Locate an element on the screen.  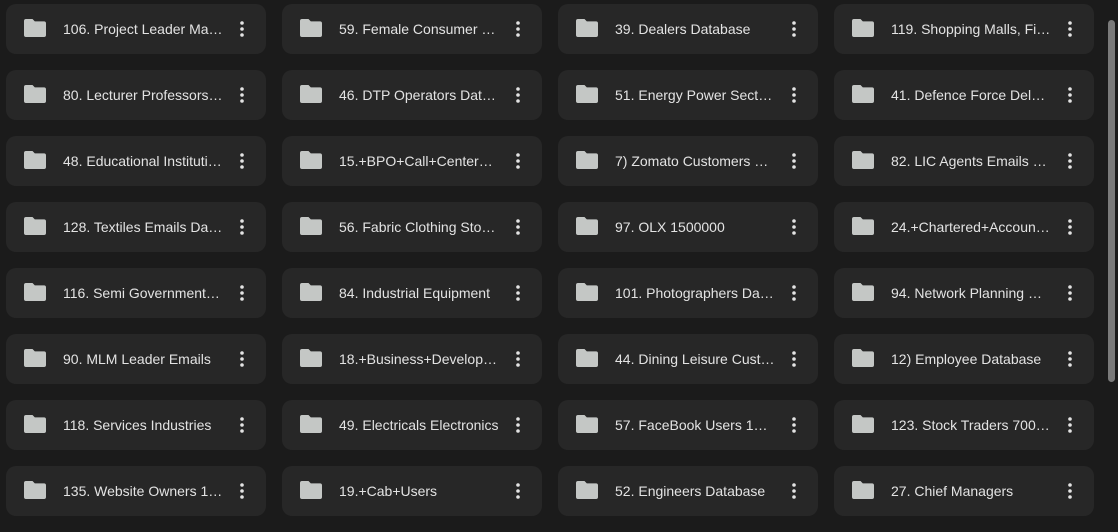
folder-name: 44. Dining Leisure Customers is located at coordinates (695, 359).